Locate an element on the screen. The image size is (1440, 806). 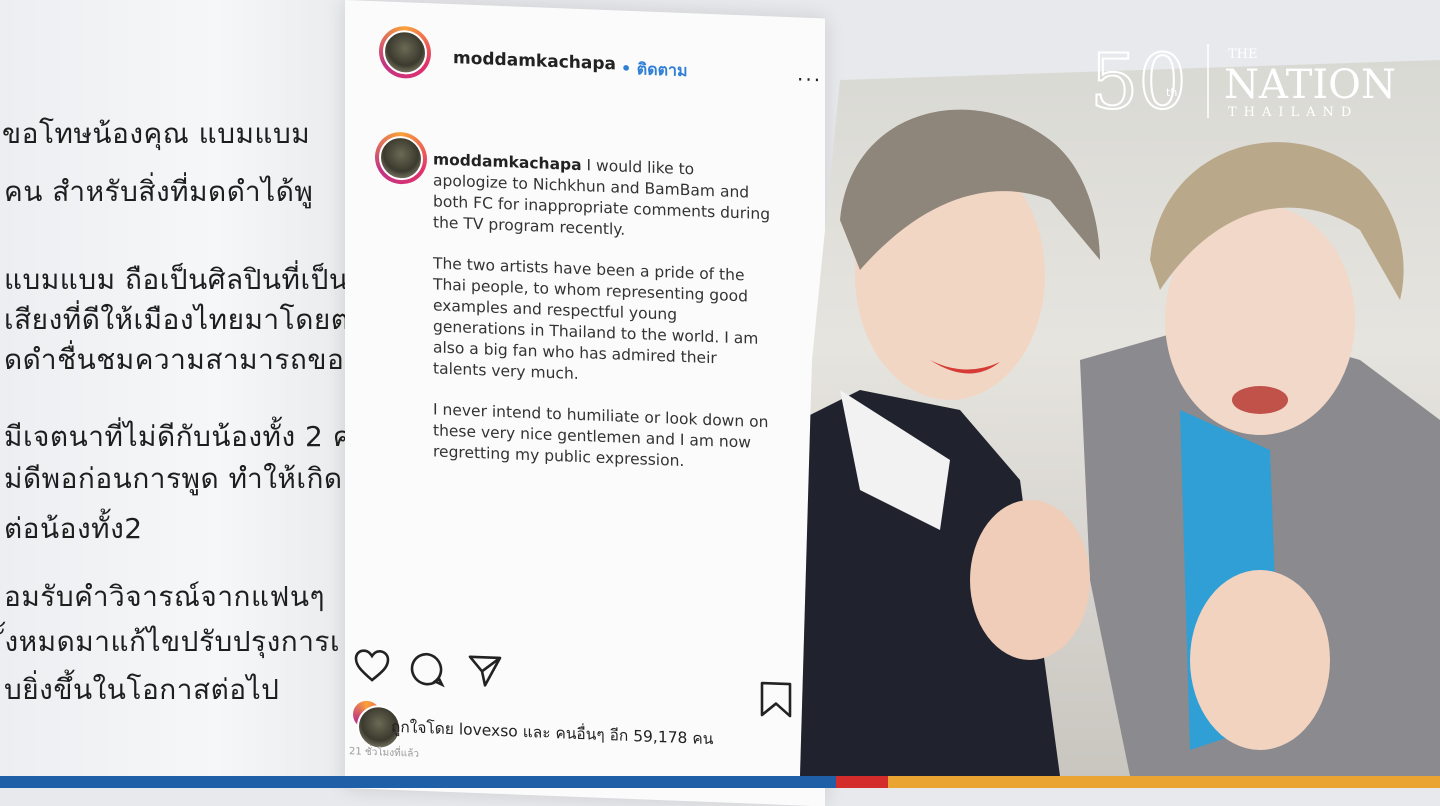
bottom-bar-gold is located at coordinates (1164, 782).